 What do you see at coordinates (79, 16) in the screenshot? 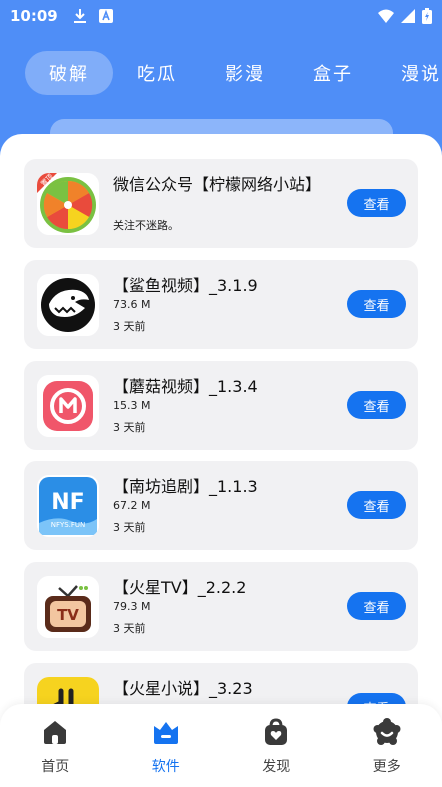
I see `download-icon` at bounding box center [79, 16].